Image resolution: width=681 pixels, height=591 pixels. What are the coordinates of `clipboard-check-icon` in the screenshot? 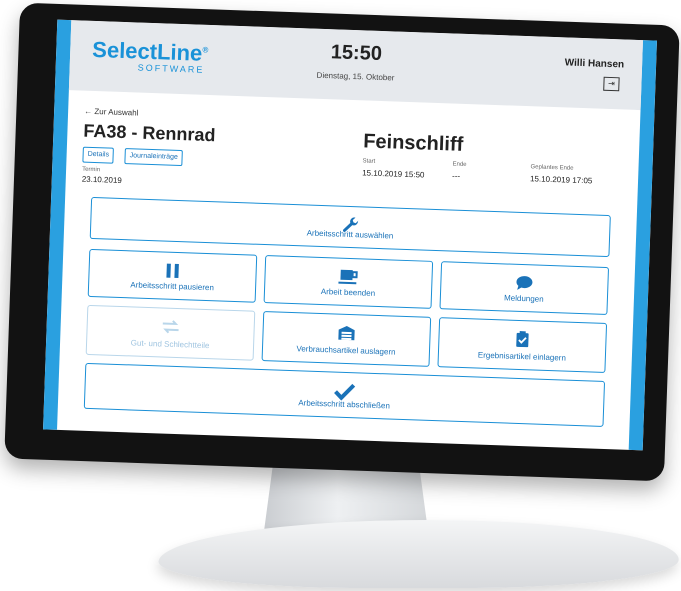 It's located at (522, 340).